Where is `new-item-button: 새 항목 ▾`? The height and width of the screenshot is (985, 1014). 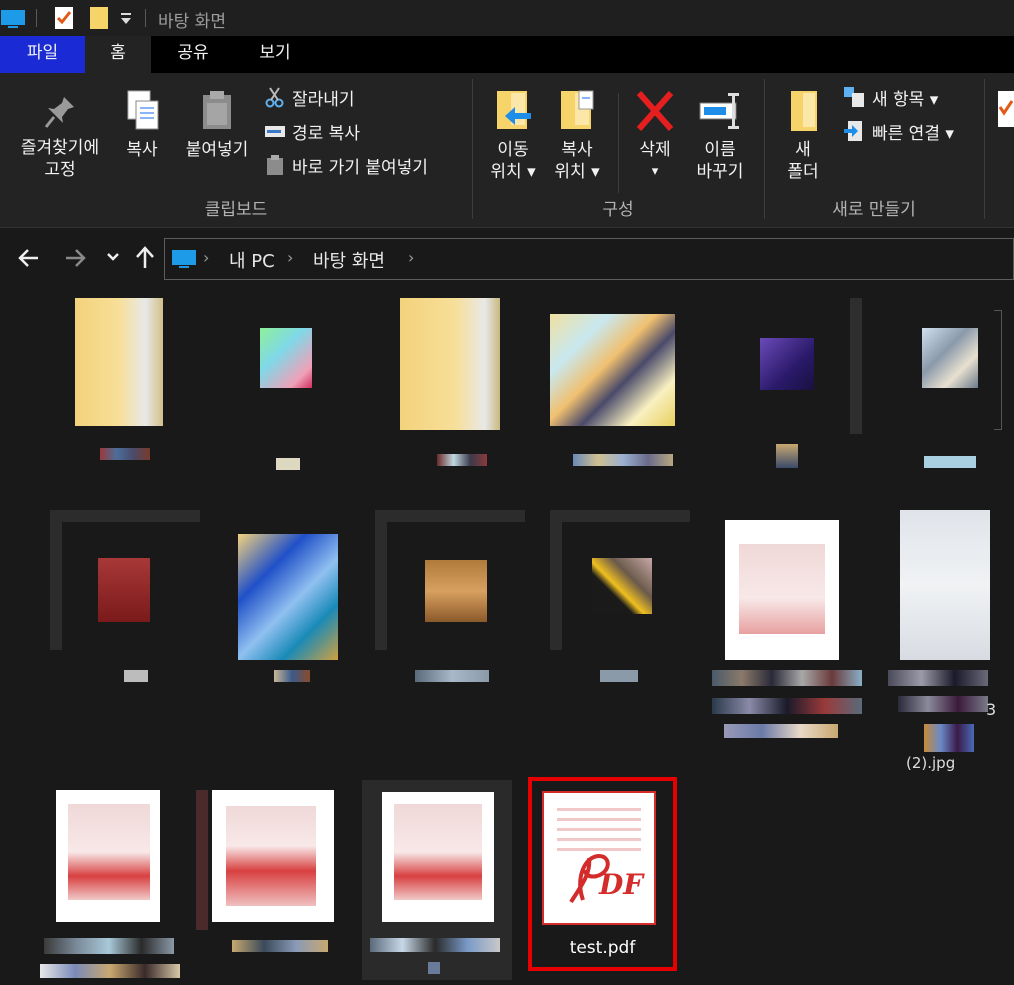 new-item-button: 새 항목 ▾ is located at coordinates (890, 97).